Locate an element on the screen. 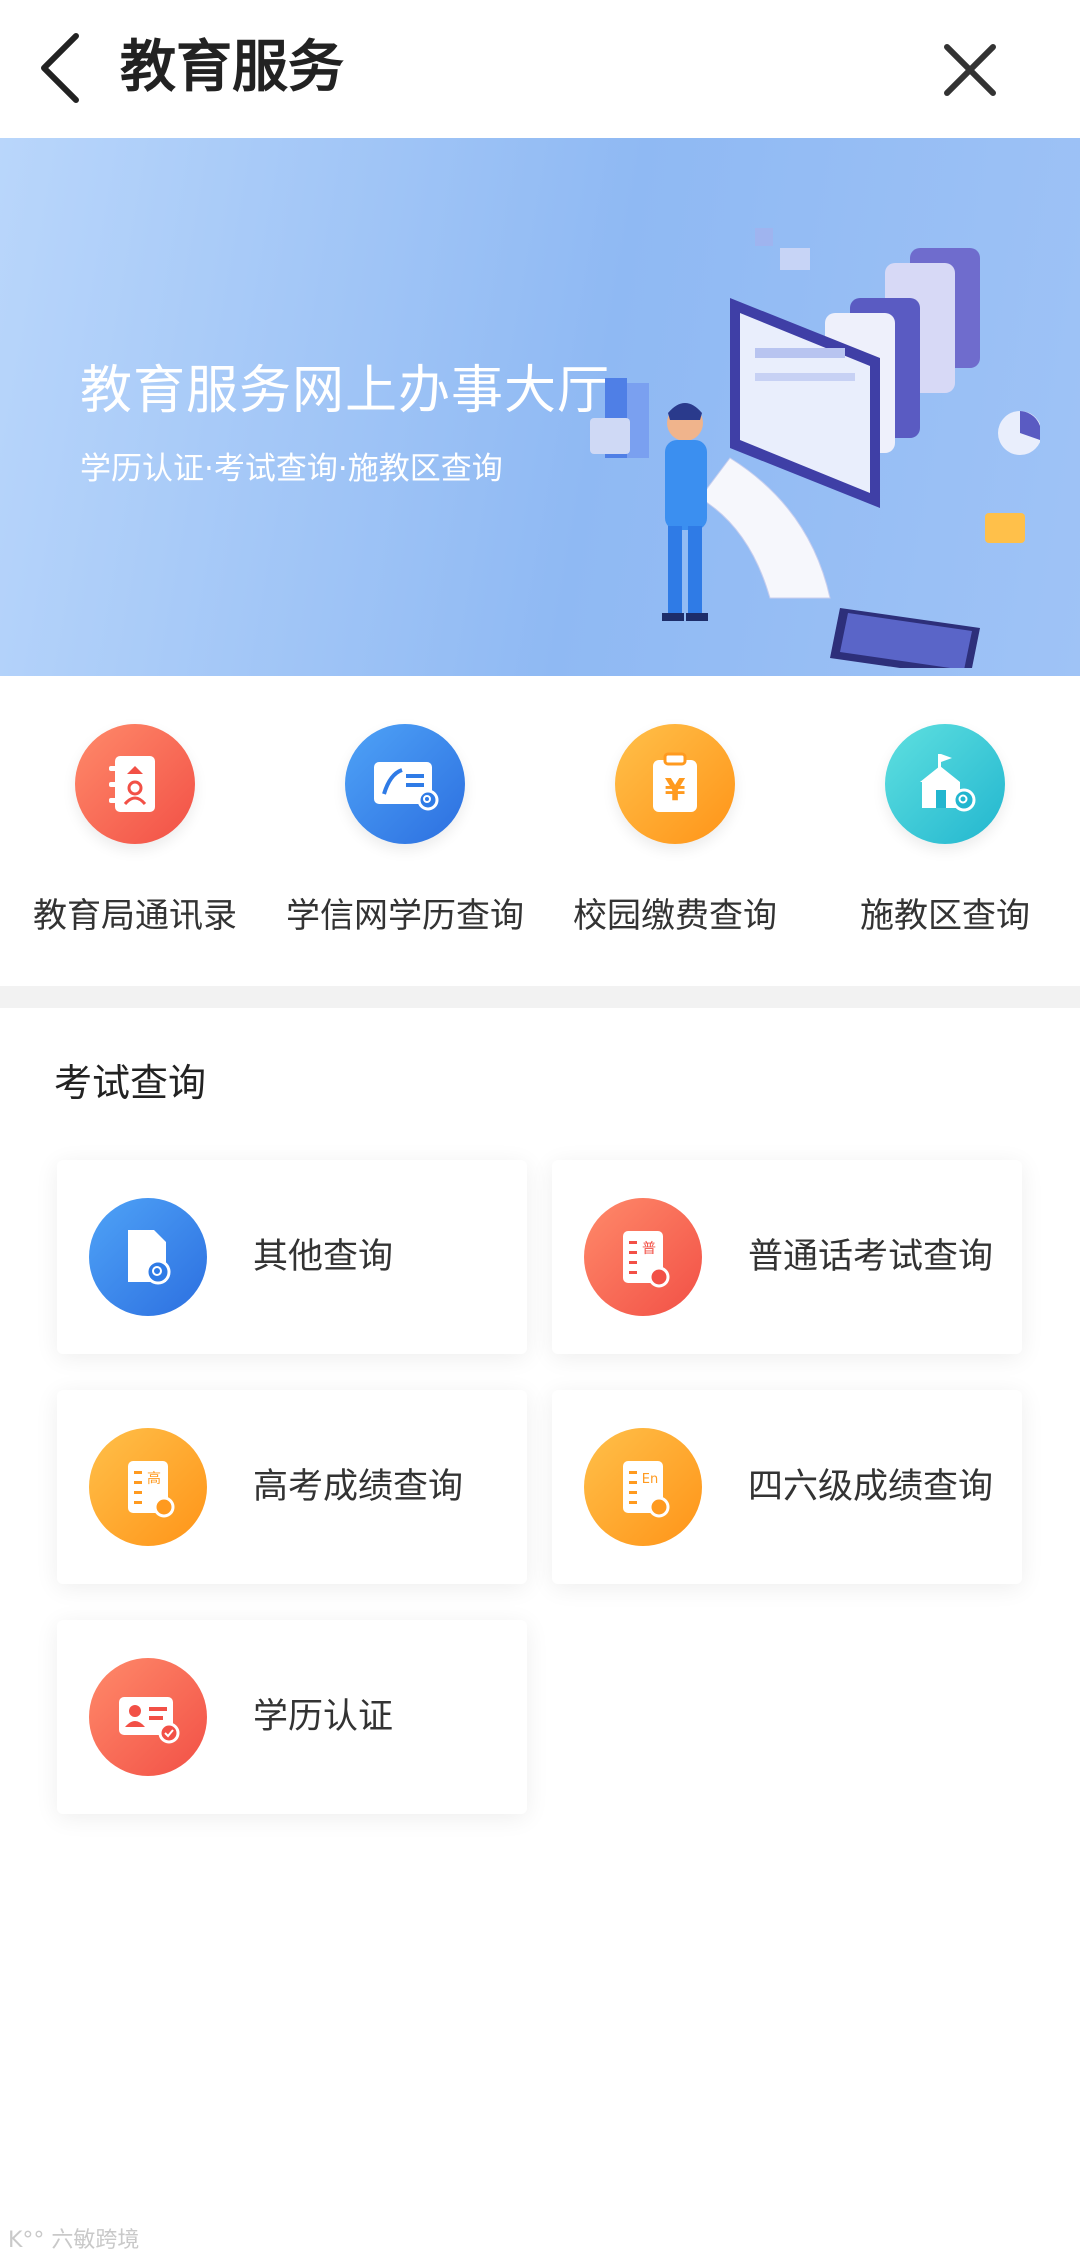 This screenshot has height=2258, width=1080. school-search-icon is located at coordinates (945, 784).